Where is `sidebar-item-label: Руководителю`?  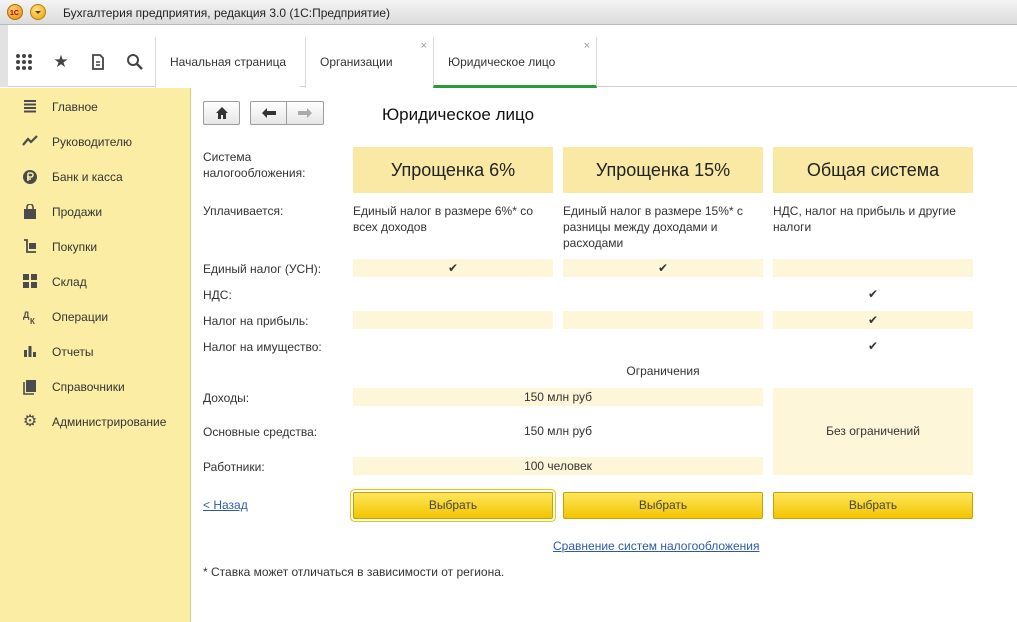 sidebar-item-label: Руководителю is located at coordinates (92, 142).